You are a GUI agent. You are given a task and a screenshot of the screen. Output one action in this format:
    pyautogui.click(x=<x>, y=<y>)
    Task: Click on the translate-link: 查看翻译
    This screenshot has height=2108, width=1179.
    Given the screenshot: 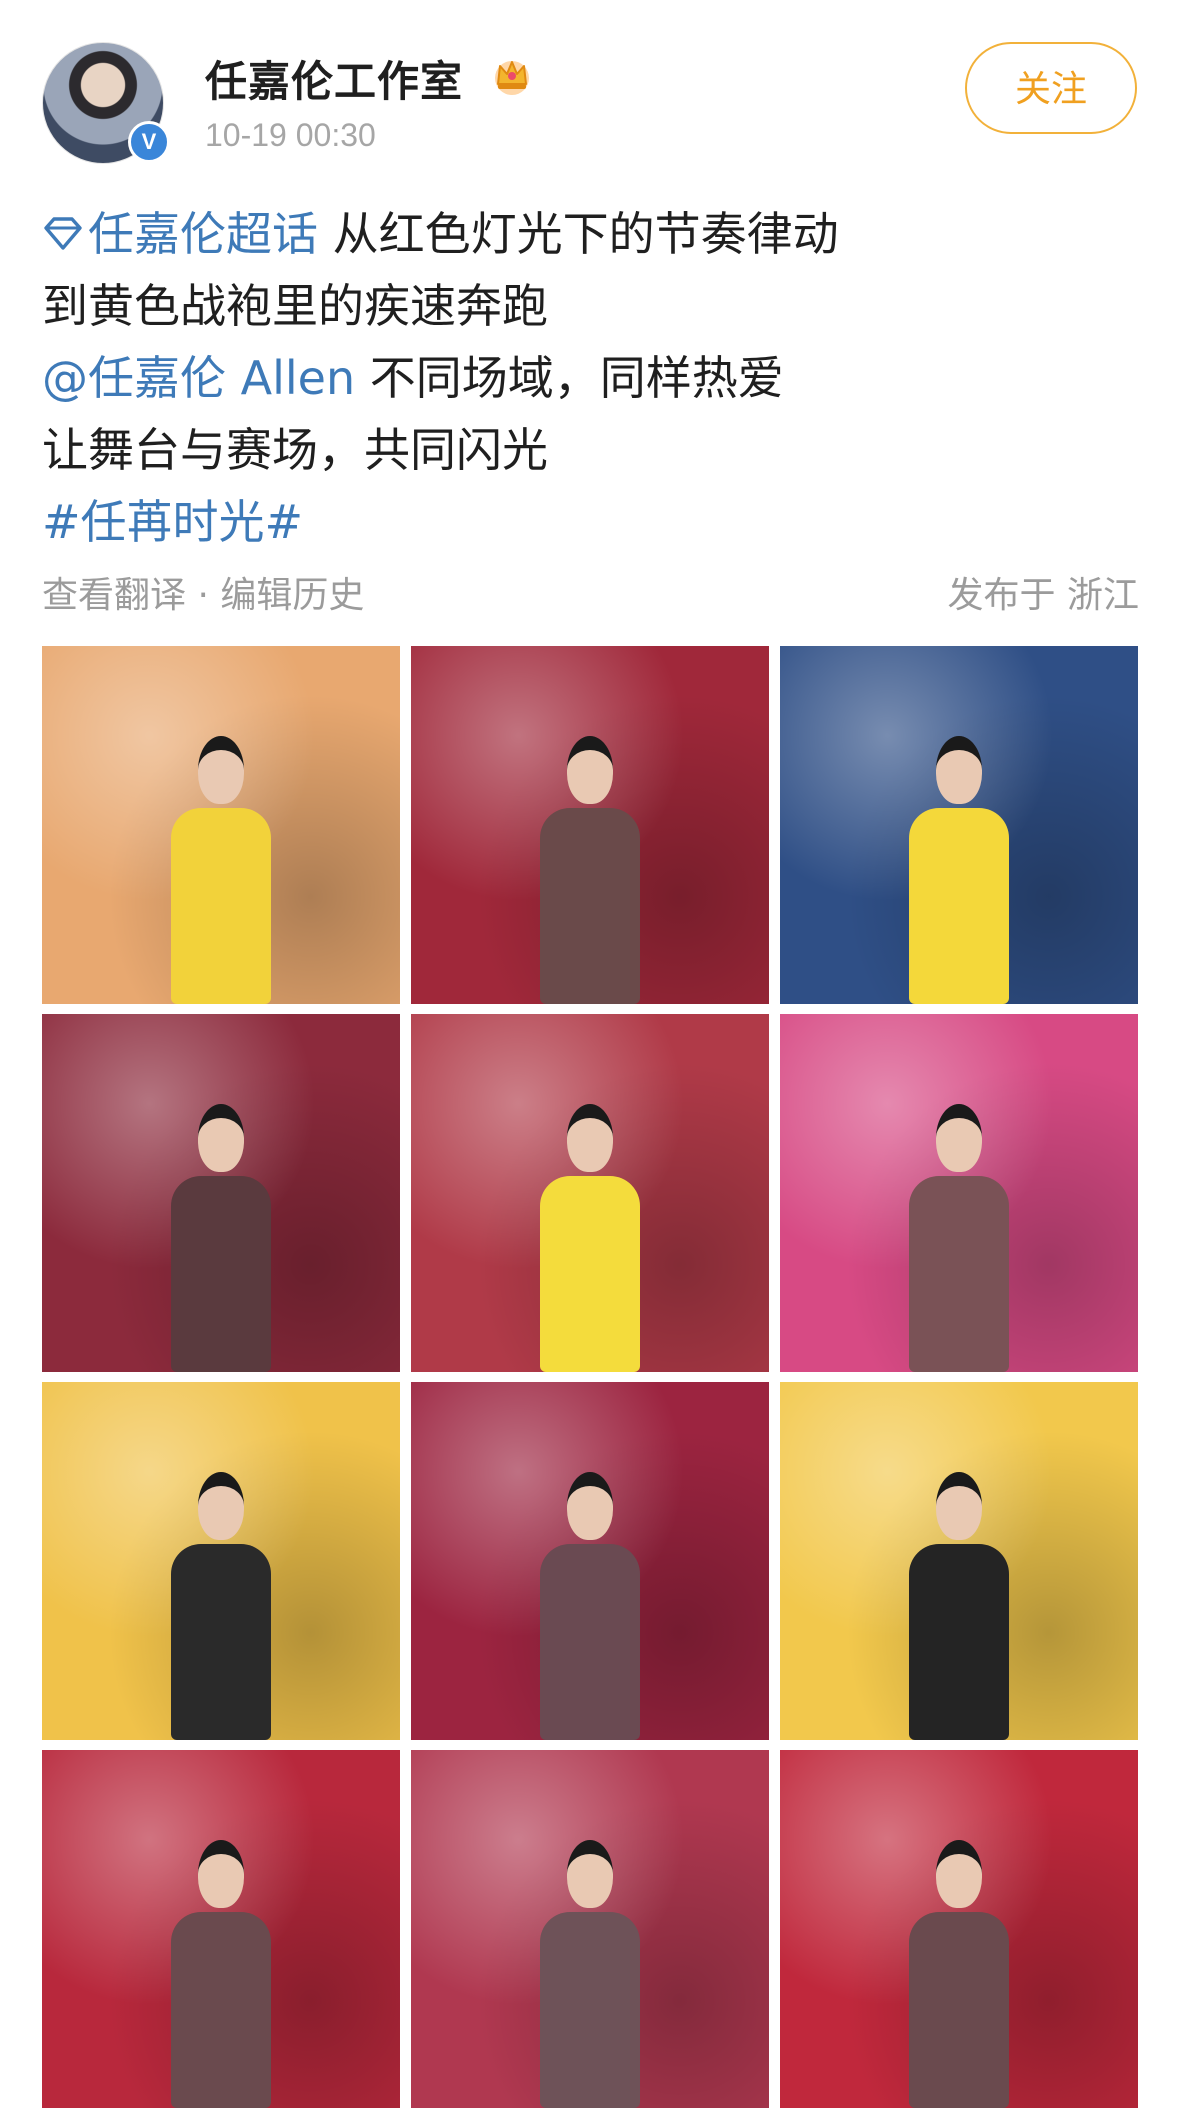 What is the action you would take?
    pyautogui.click(x=114, y=595)
    